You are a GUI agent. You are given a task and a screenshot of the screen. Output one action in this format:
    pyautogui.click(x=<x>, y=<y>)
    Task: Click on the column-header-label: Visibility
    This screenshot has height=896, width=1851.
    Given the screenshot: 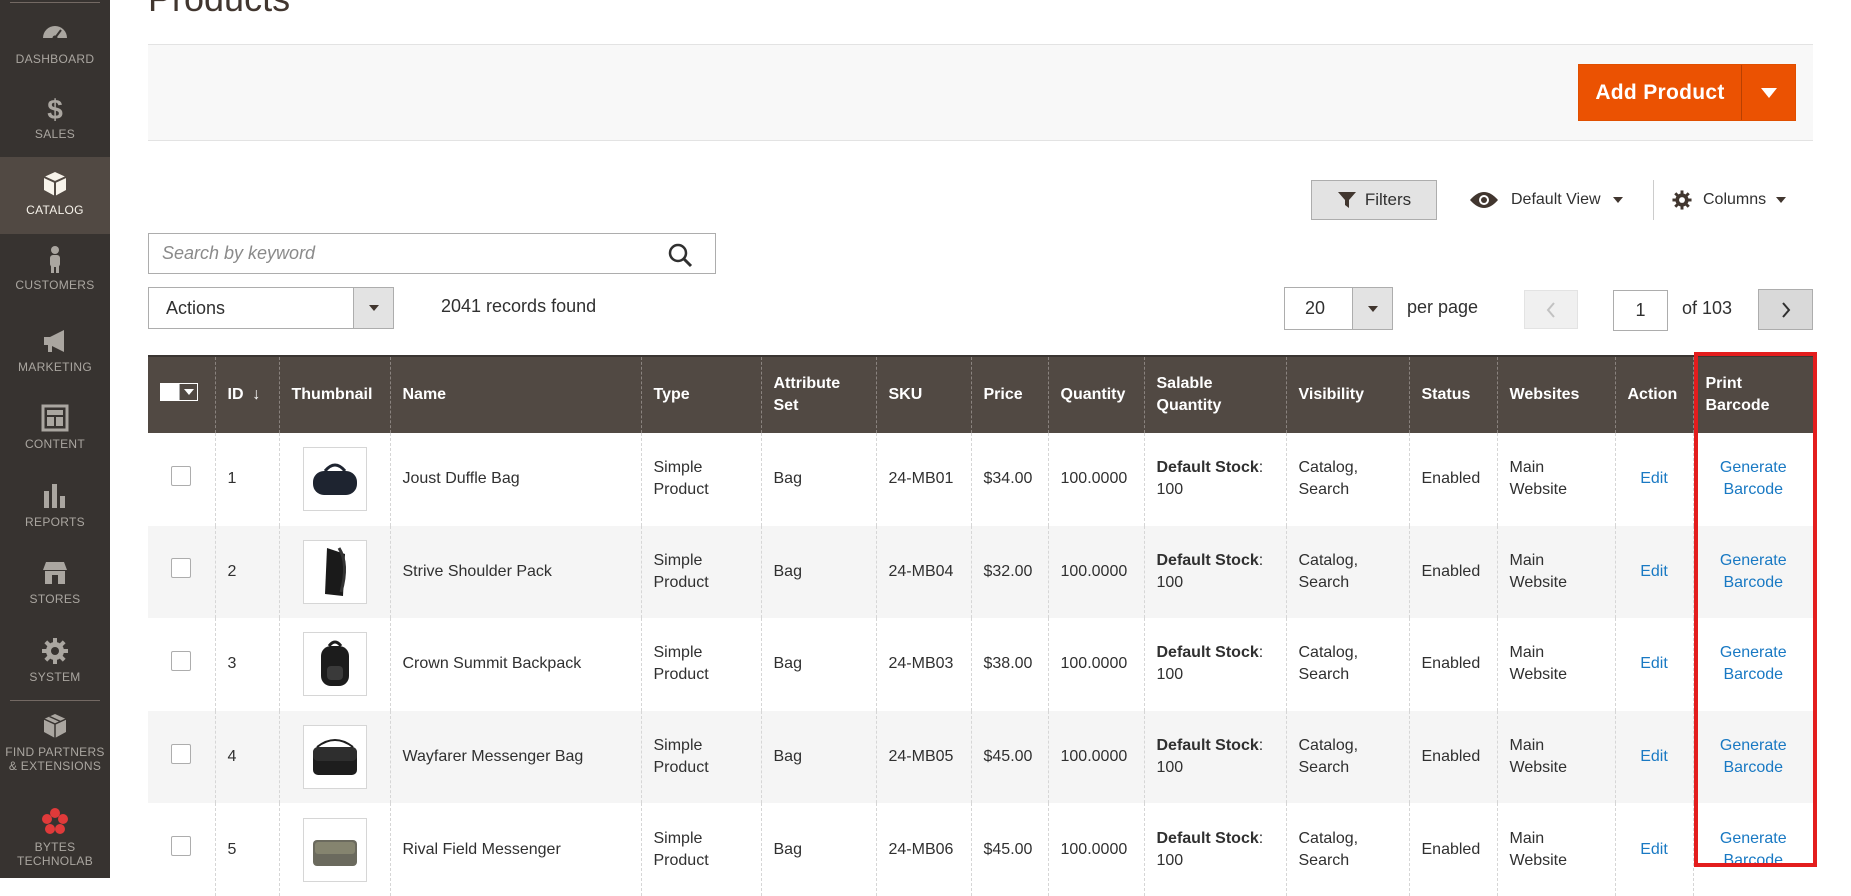 What is the action you would take?
    pyautogui.click(x=1331, y=394)
    